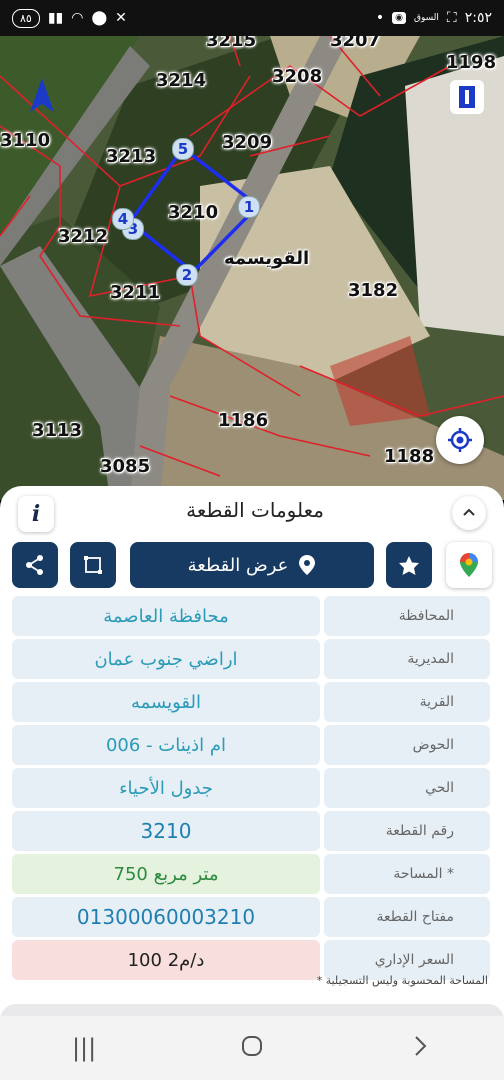 The width and height of the screenshot is (504, 1080). I want to click on plot-label: 3212, so click(83, 236).